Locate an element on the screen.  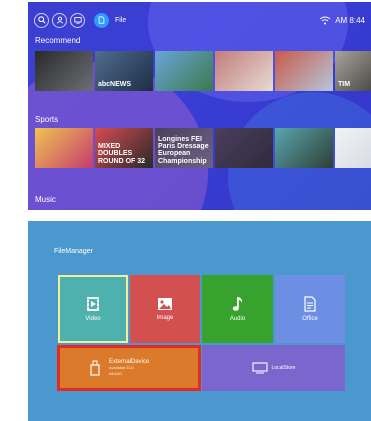
external-device-tile: ExternalDevice Available:31G All:64G is located at coordinates (129, 368).